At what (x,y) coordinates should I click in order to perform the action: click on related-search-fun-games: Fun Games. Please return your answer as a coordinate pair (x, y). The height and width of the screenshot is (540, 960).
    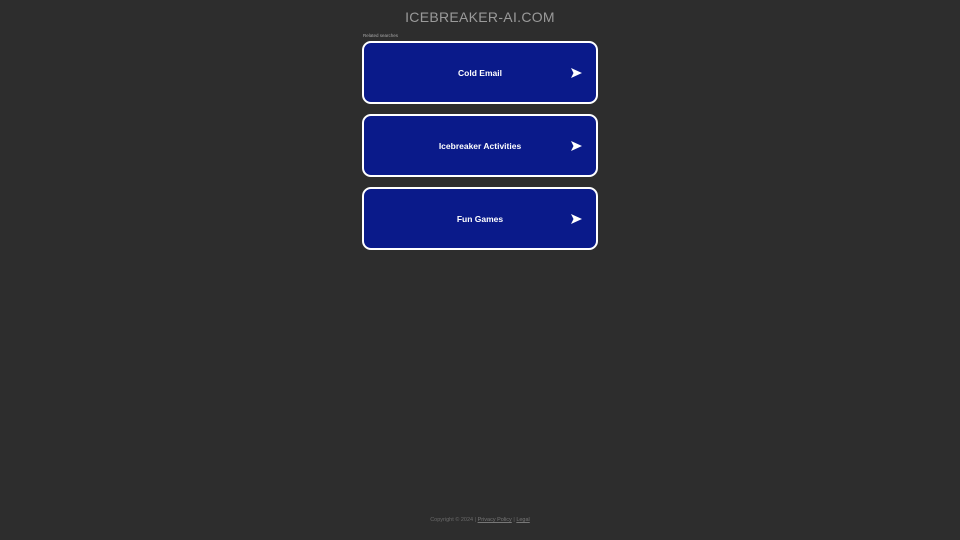
    Looking at the image, I should click on (480, 218).